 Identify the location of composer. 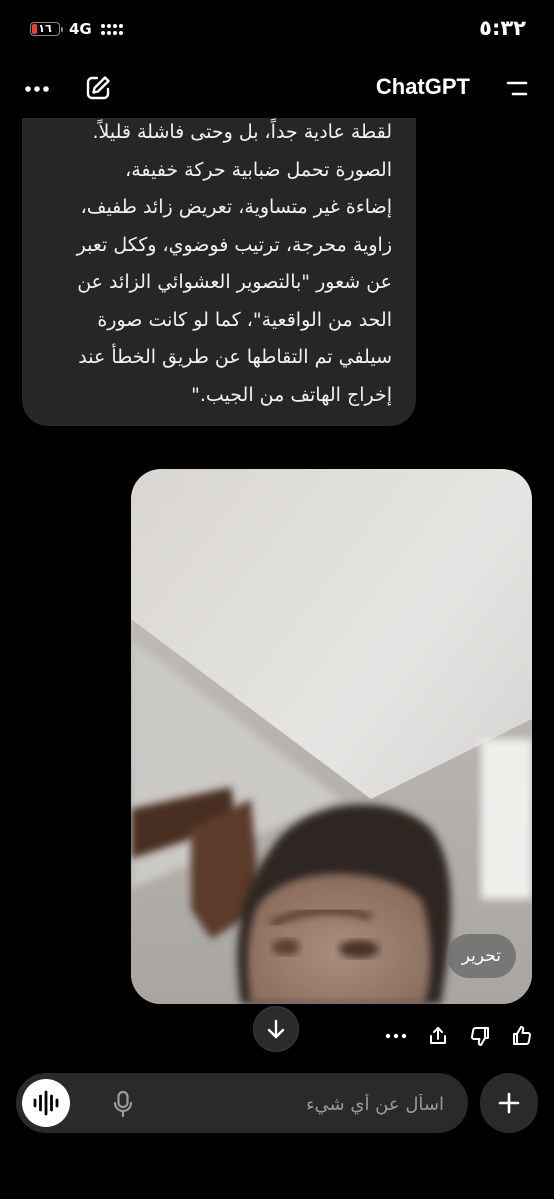
(242, 1104).